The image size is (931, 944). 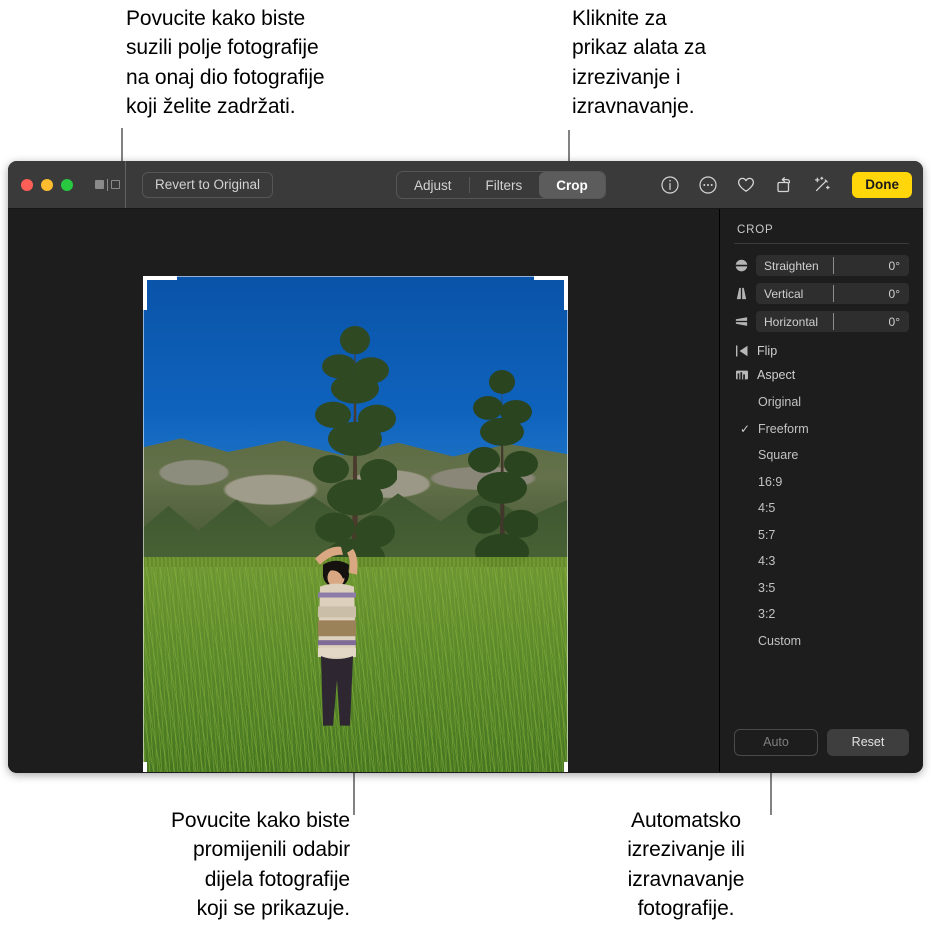 What do you see at coordinates (894, 293) in the screenshot?
I see `vertical-value: 0°` at bounding box center [894, 293].